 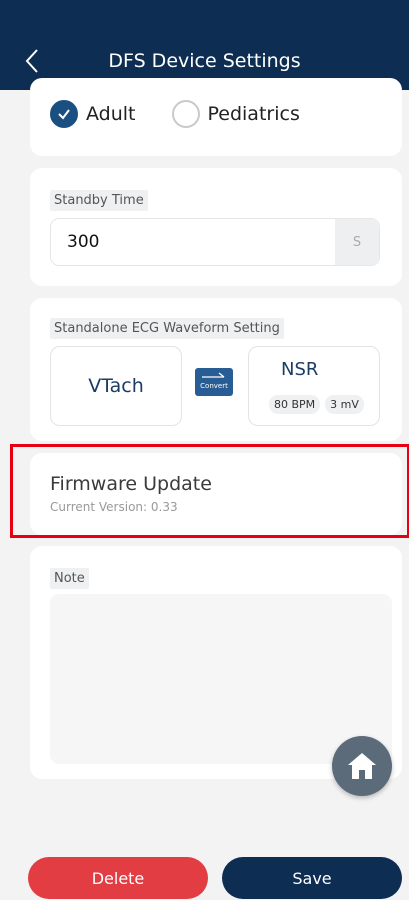 I want to click on pad-type-options: Adult Pediatrics, so click(x=216, y=114).